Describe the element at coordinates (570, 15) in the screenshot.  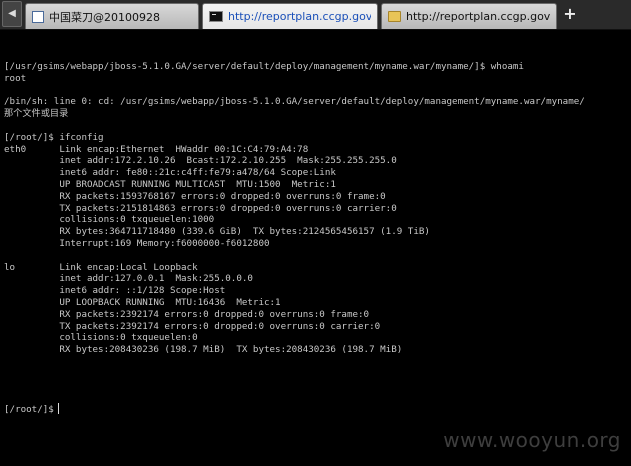
I see `new-tab-button: +` at that location.